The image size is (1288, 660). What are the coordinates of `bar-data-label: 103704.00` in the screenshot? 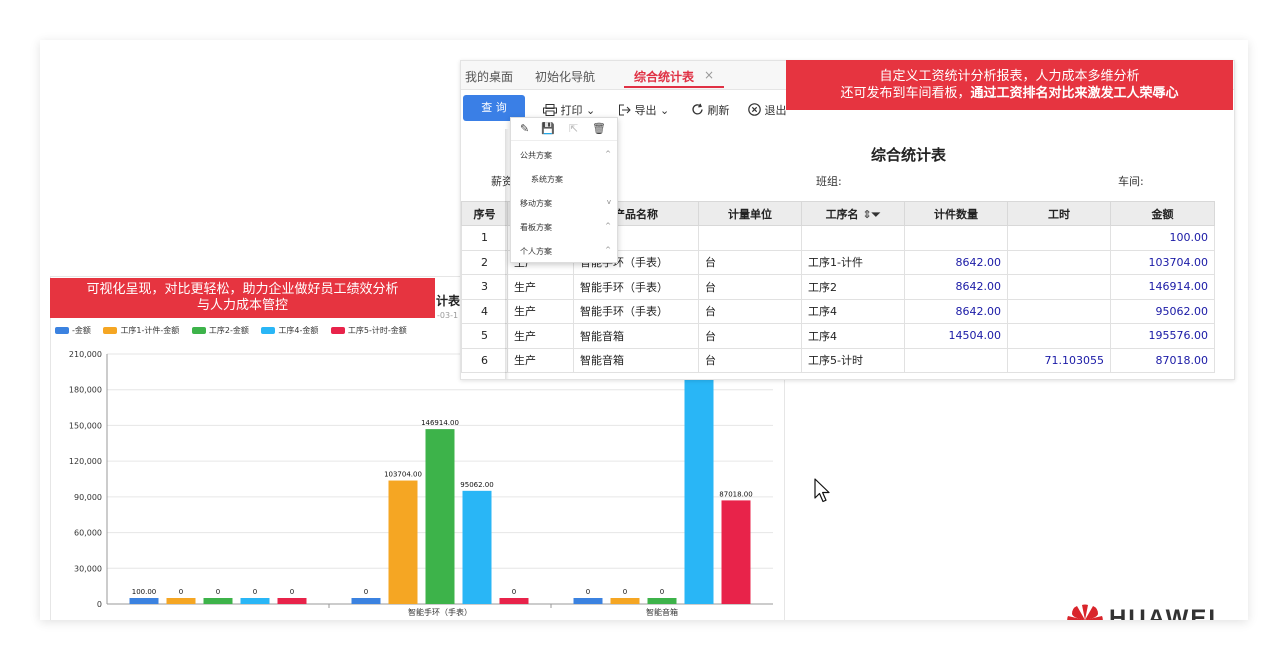 It's located at (403, 475).